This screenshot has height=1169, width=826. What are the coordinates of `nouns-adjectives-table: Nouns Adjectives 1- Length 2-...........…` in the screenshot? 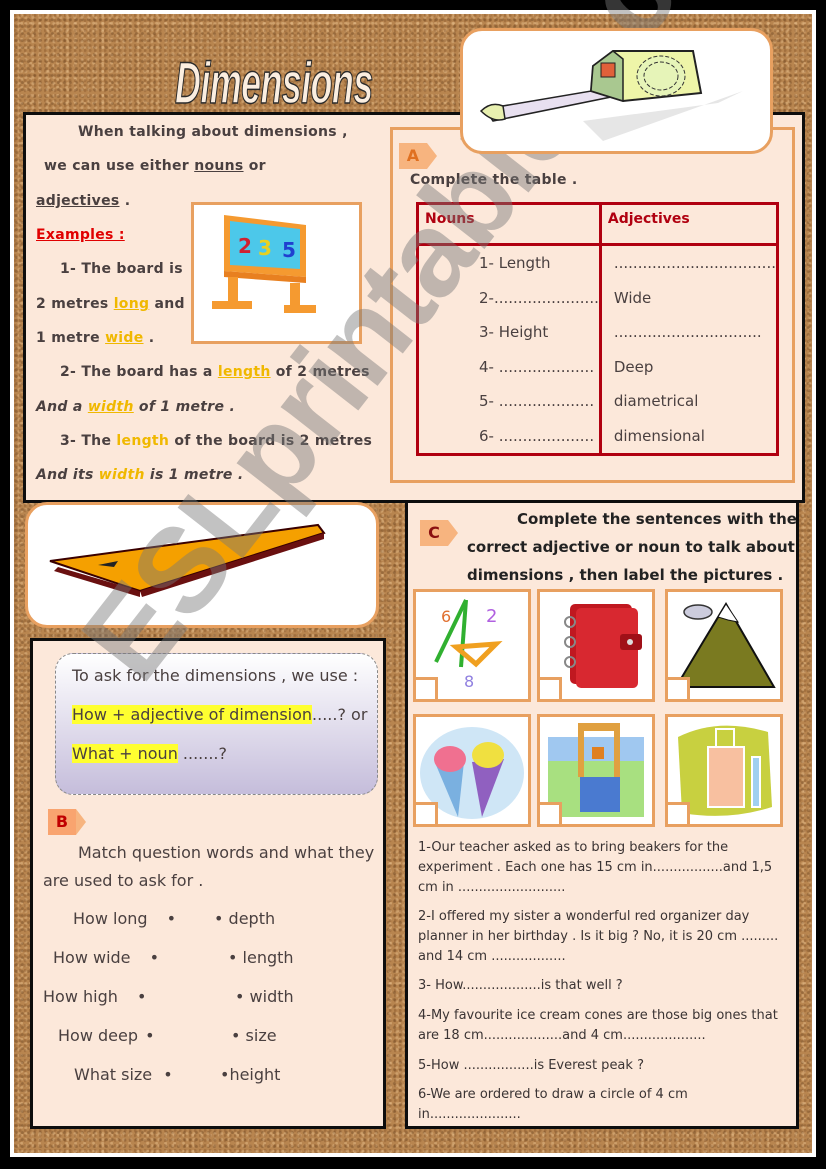 It's located at (597, 329).